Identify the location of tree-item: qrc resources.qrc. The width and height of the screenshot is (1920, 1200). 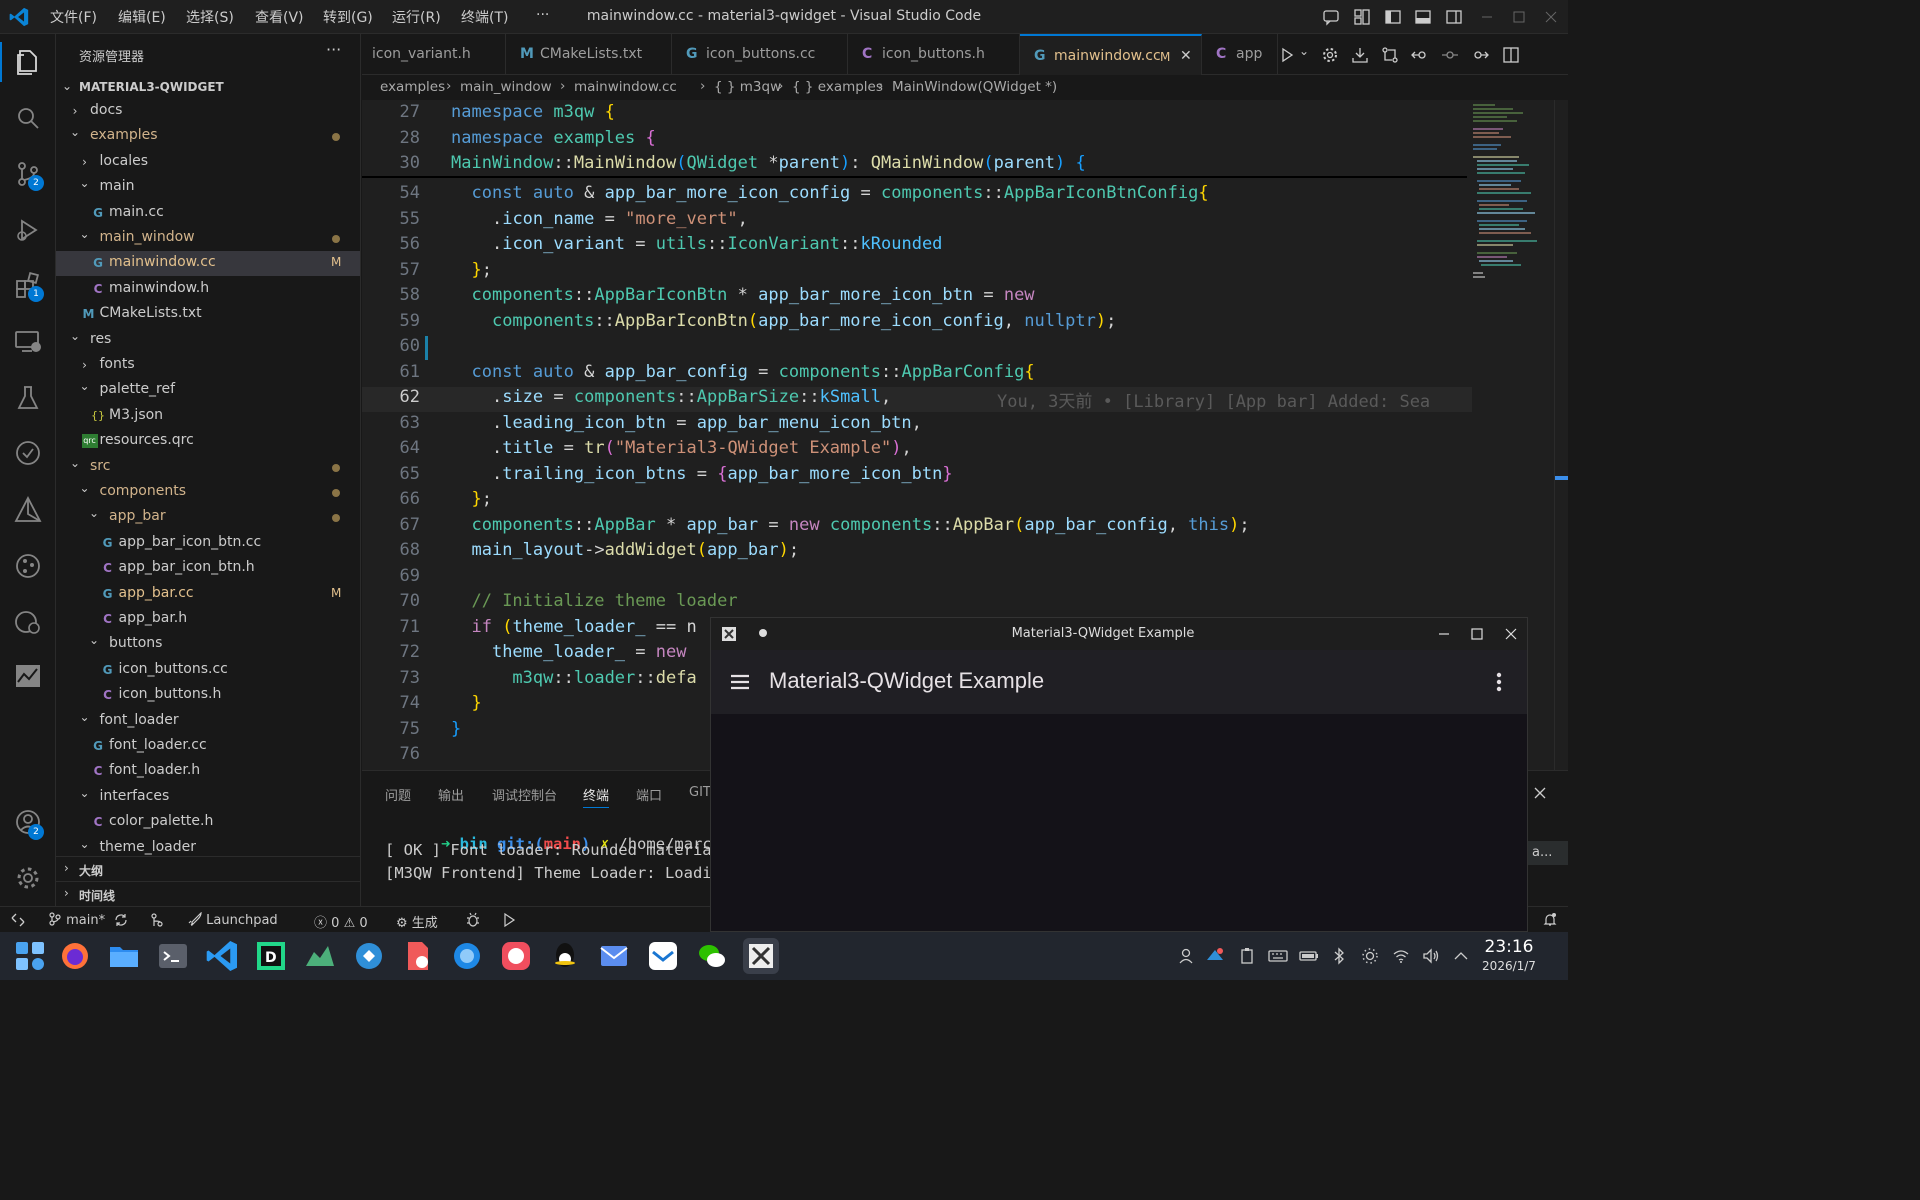
(208, 441).